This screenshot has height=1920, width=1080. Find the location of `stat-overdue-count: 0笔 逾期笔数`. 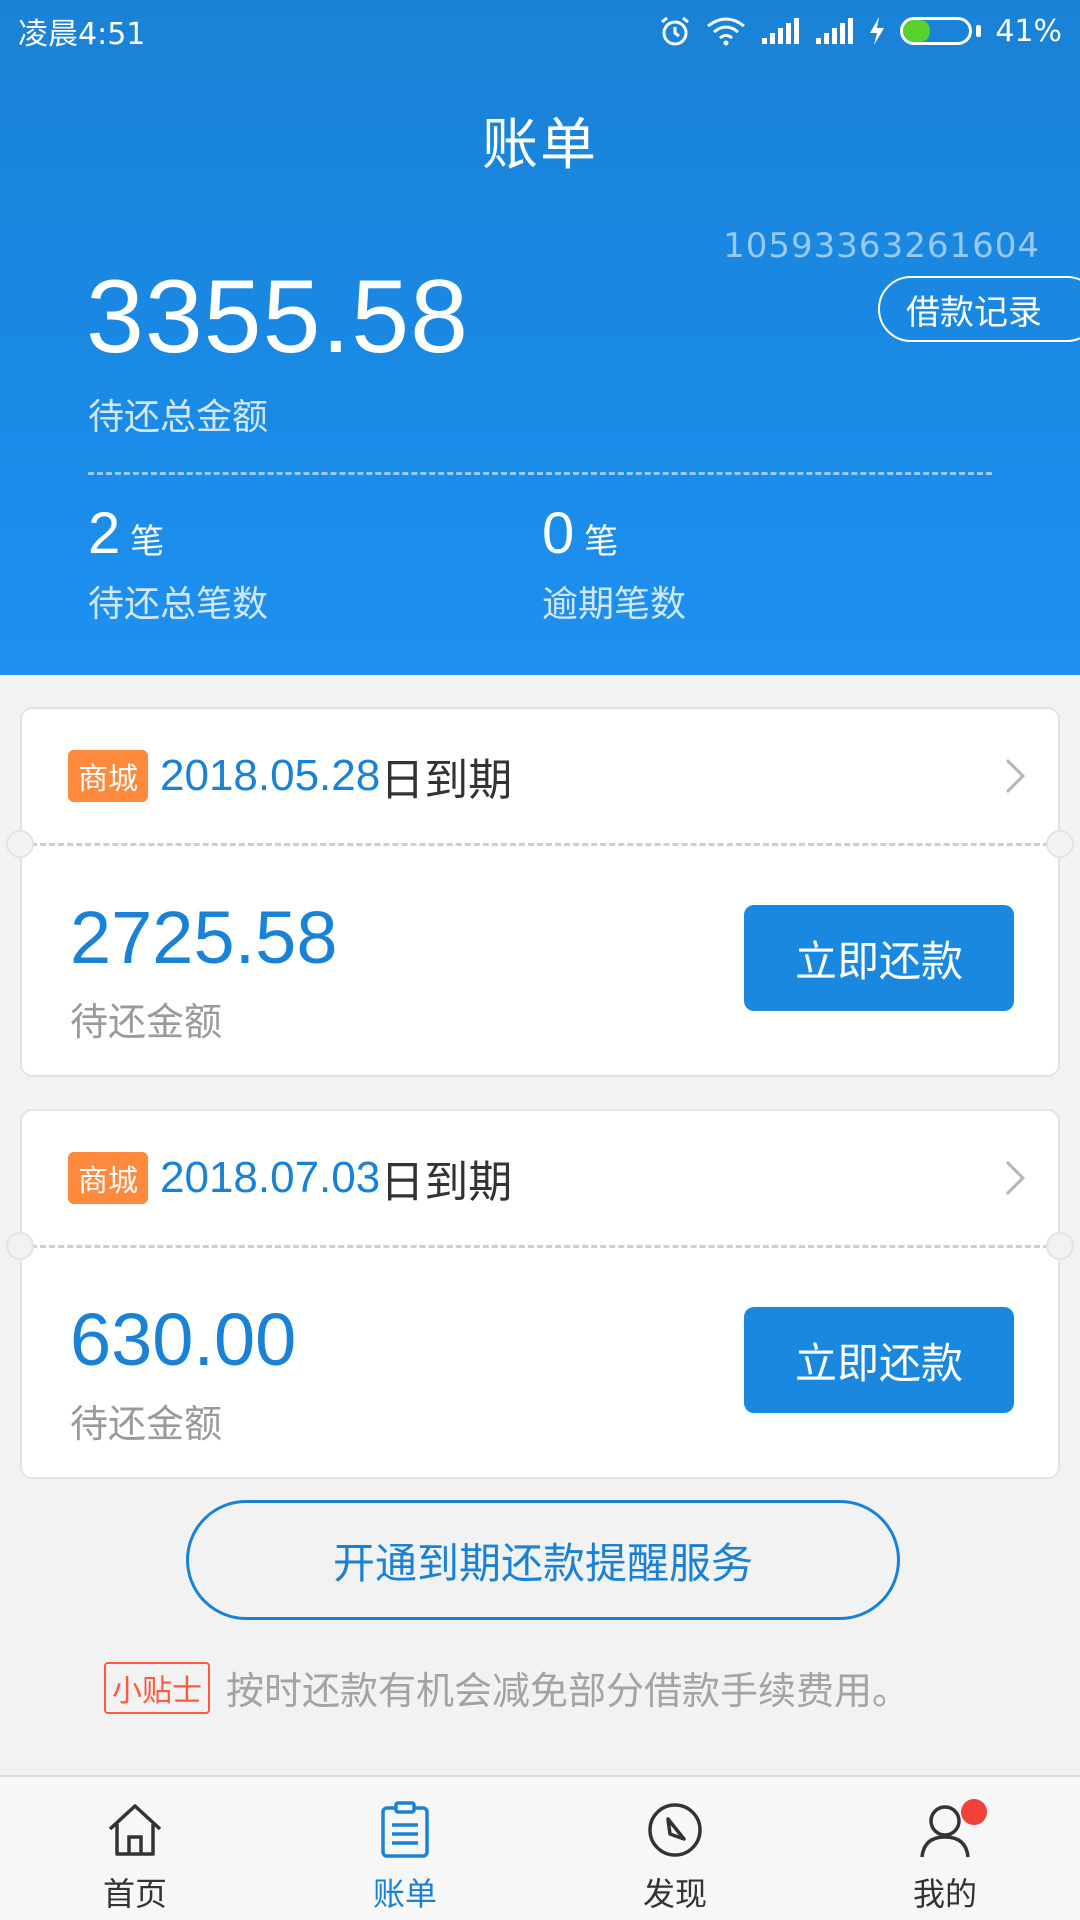

stat-overdue-count: 0笔 逾期笔数 is located at coordinates (614, 563).